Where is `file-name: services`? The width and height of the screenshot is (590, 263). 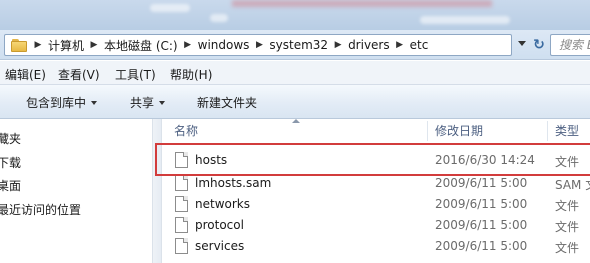 file-name: services is located at coordinates (220, 246).